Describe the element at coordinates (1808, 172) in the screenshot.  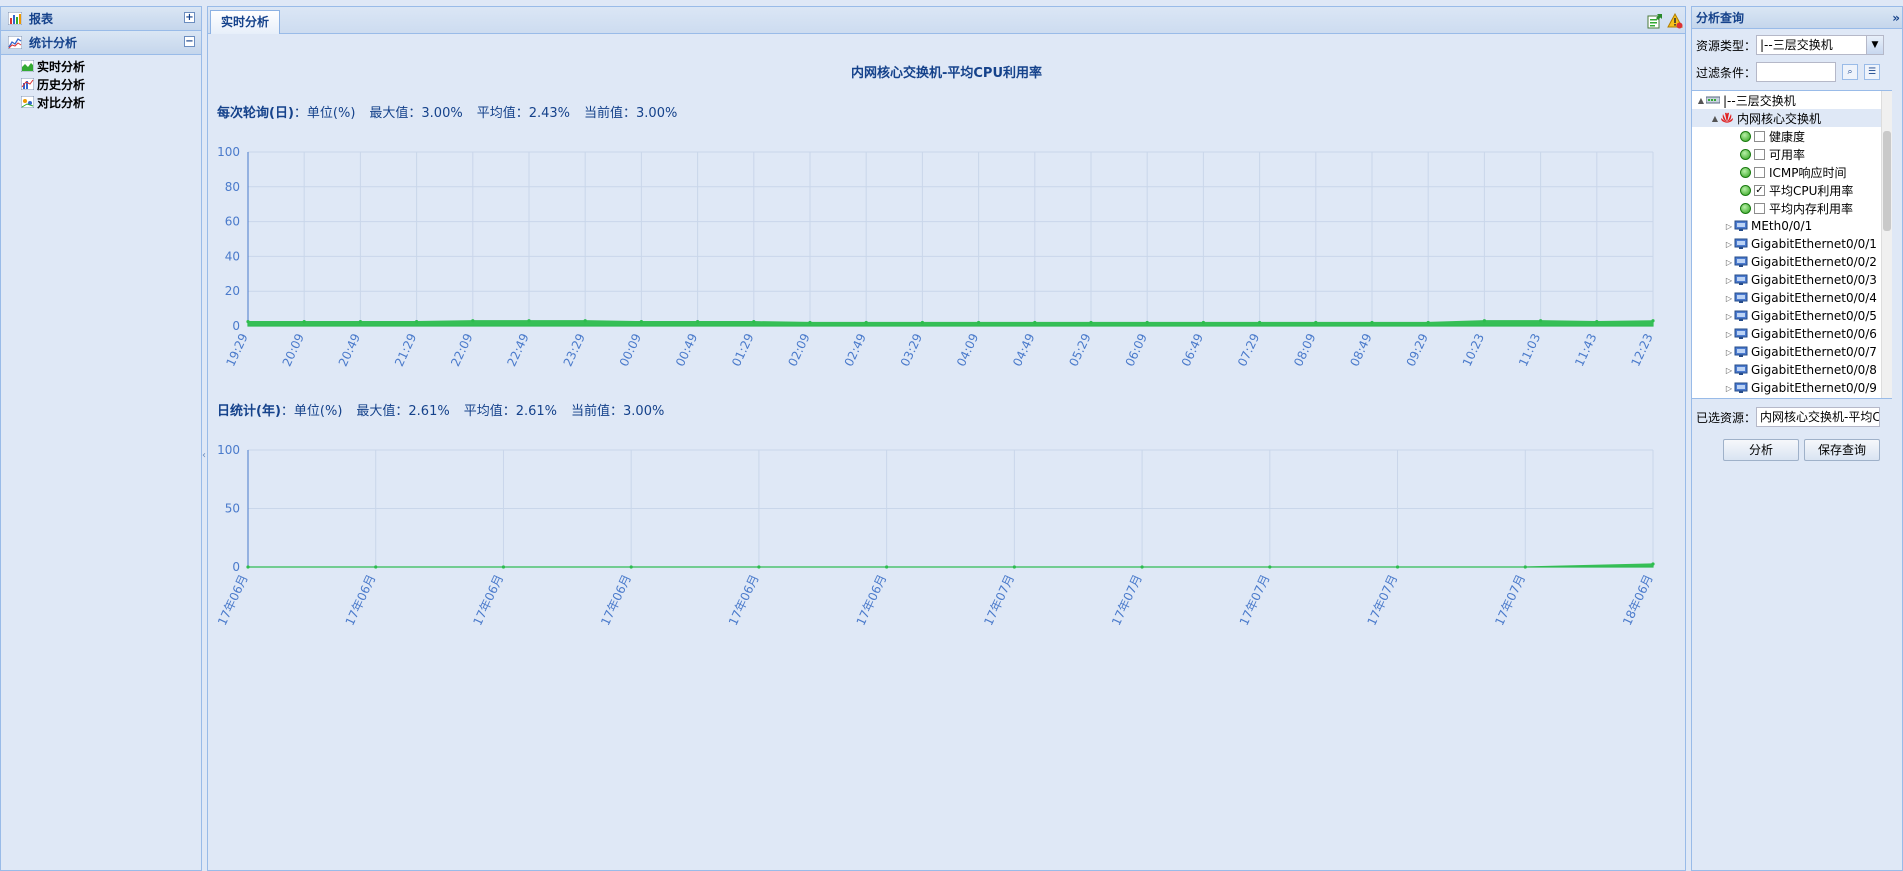
I see `metric-label: ICMP响应时间` at that location.